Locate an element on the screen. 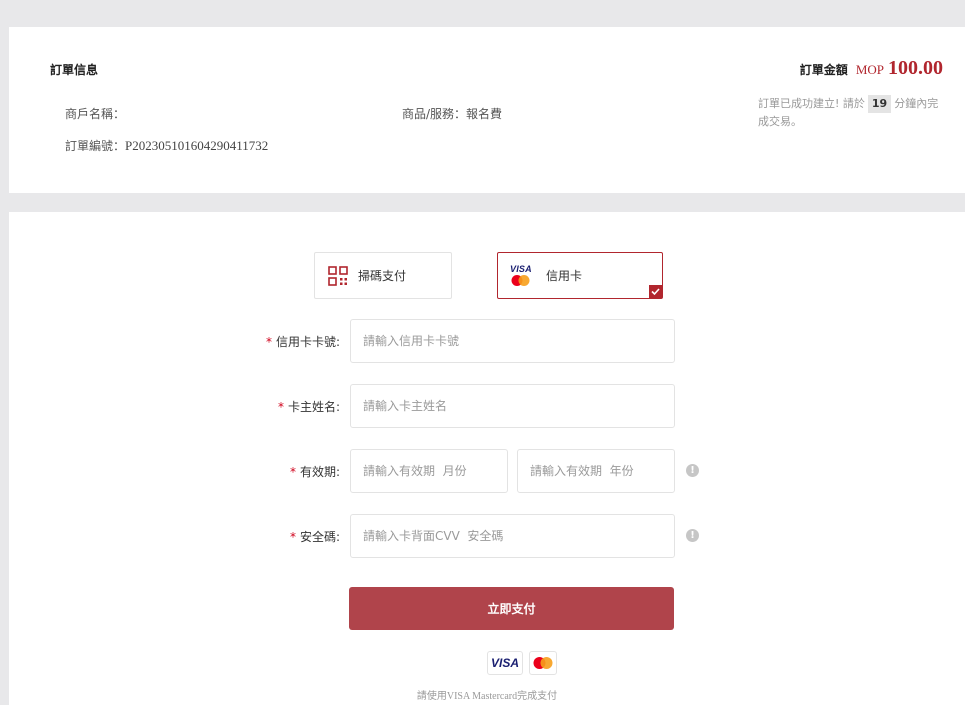 The width and height of the screenshot is (965, 705). order-number-value: P202305101604290411732 is located at coordinates (197, 145).